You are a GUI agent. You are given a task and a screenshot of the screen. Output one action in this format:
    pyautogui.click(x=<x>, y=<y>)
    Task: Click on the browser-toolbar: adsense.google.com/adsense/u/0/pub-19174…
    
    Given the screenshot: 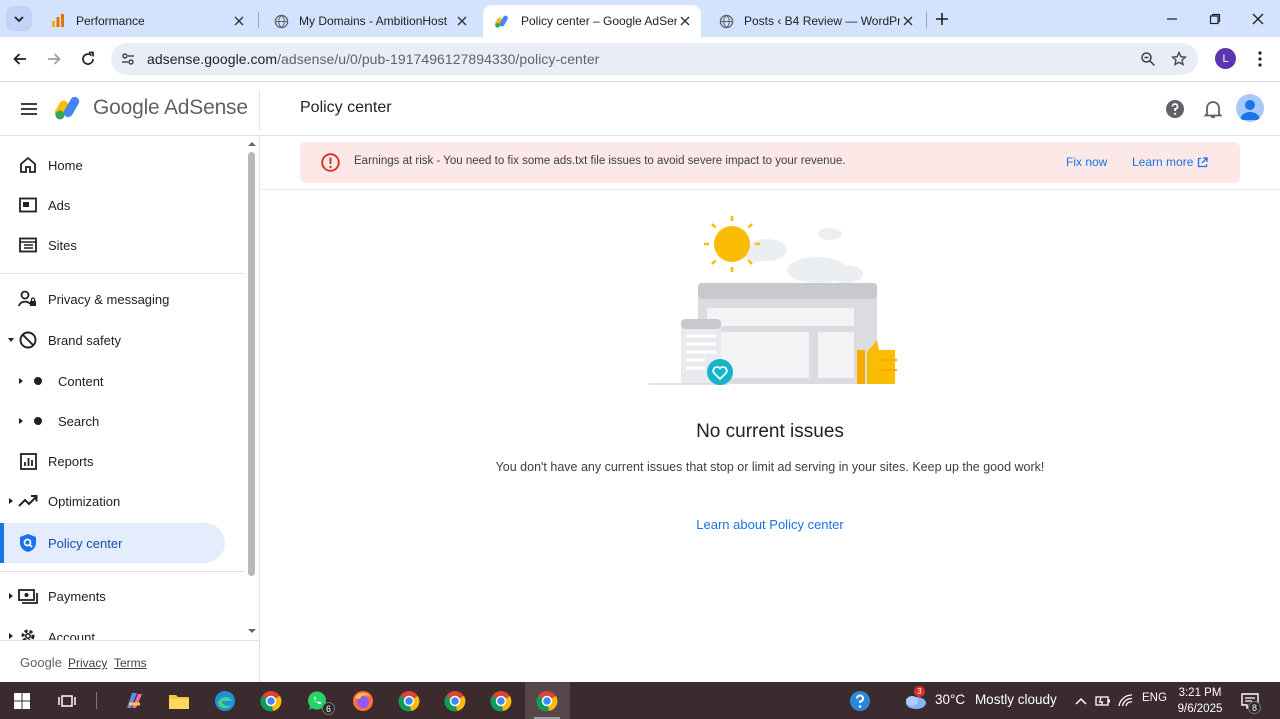 What is the action you would take?
    pyautogui.click(x=640, y=59)
    